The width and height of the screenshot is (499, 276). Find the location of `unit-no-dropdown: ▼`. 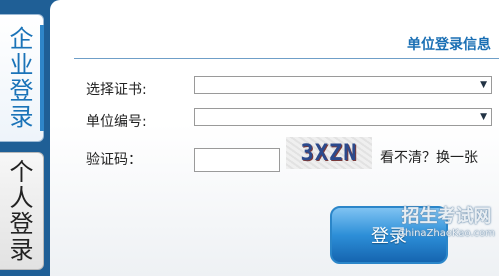

unit-no-dropdown: ▼ is located at coordinates (343, 117).